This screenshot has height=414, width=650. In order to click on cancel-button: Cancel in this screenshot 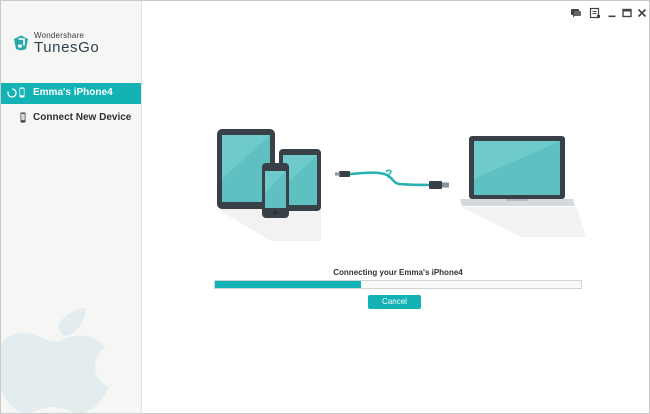, I will do `click(394, 302)`.